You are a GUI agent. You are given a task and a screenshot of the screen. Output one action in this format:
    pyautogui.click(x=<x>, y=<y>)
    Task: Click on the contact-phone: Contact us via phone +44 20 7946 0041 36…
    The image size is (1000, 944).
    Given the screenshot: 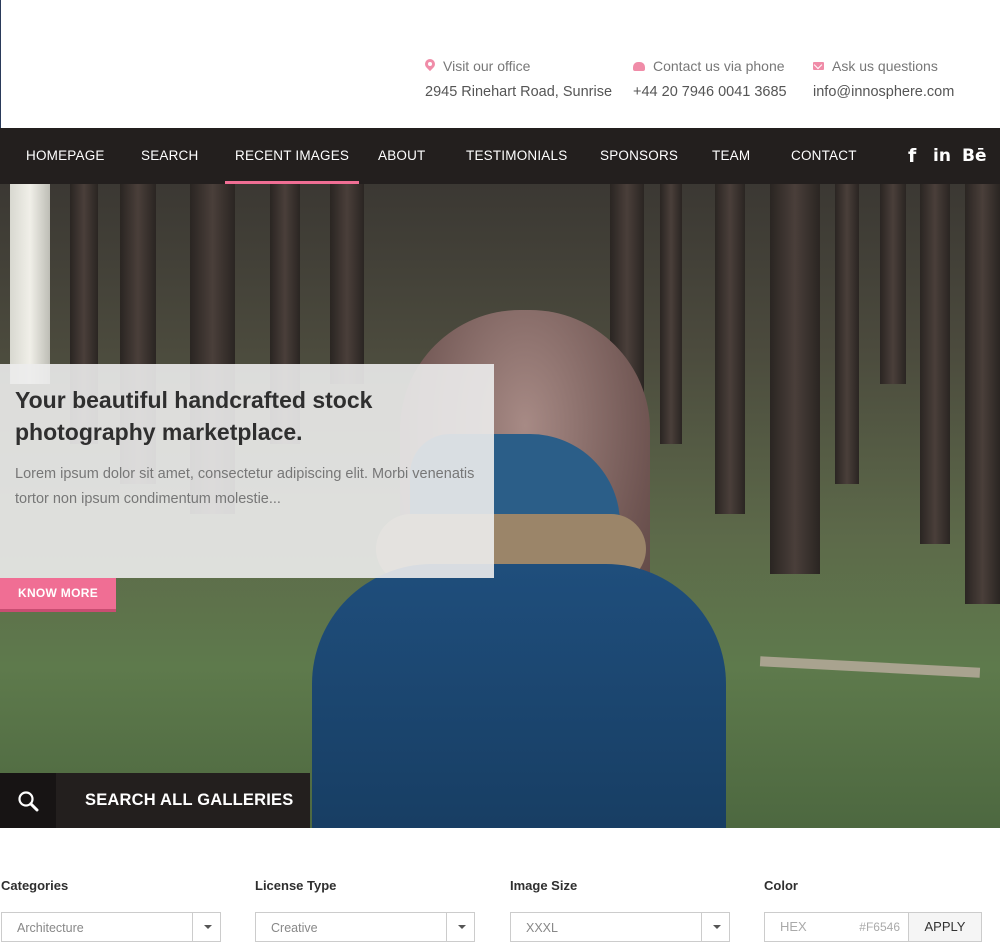 What is the action you would take?
    pyautogui.click(x=710, y=78)
    